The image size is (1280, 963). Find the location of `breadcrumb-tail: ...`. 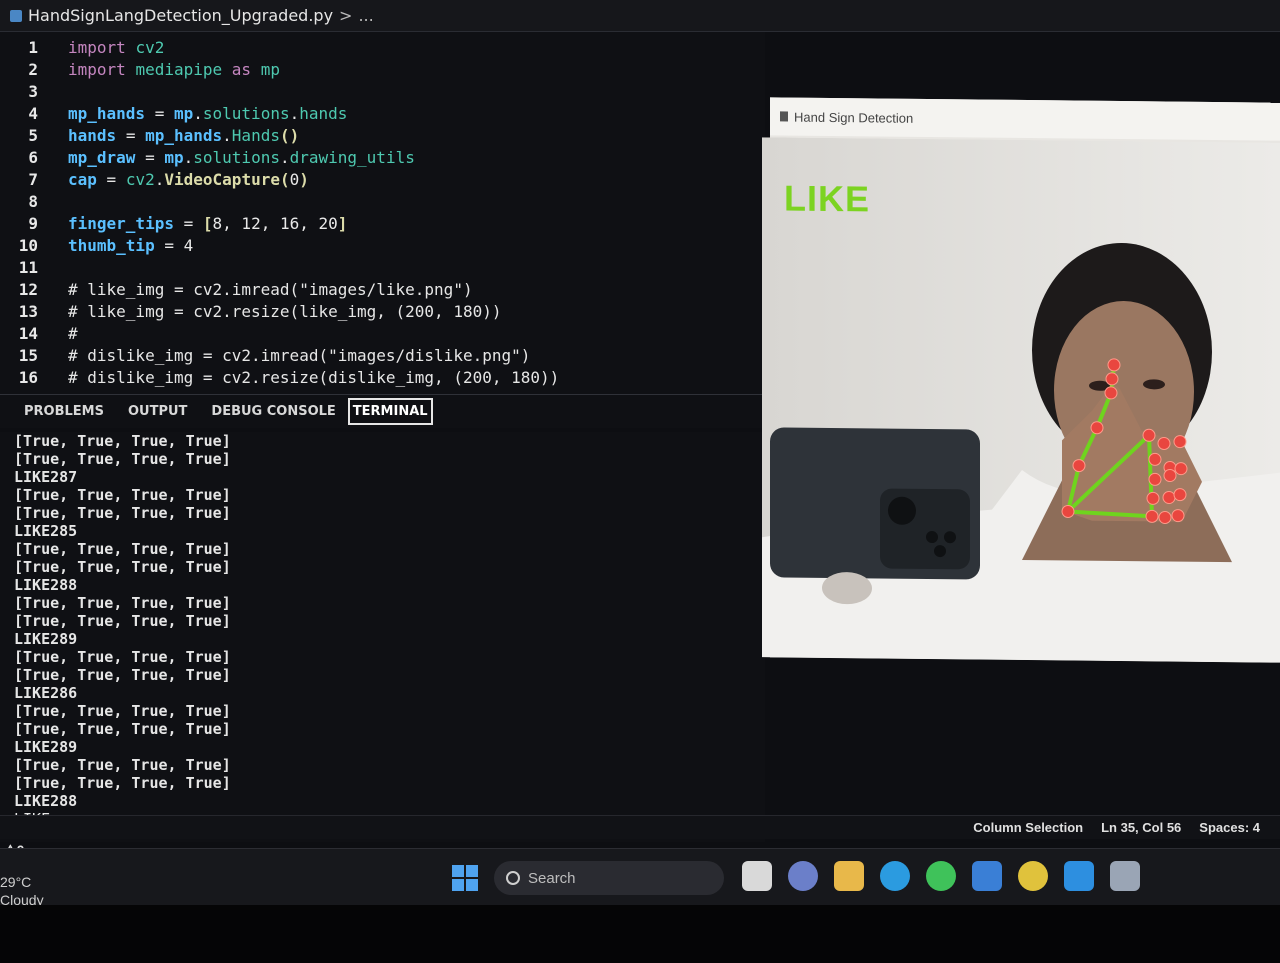

breadcrumb-tail: ... is located at coordinates (365, 15).